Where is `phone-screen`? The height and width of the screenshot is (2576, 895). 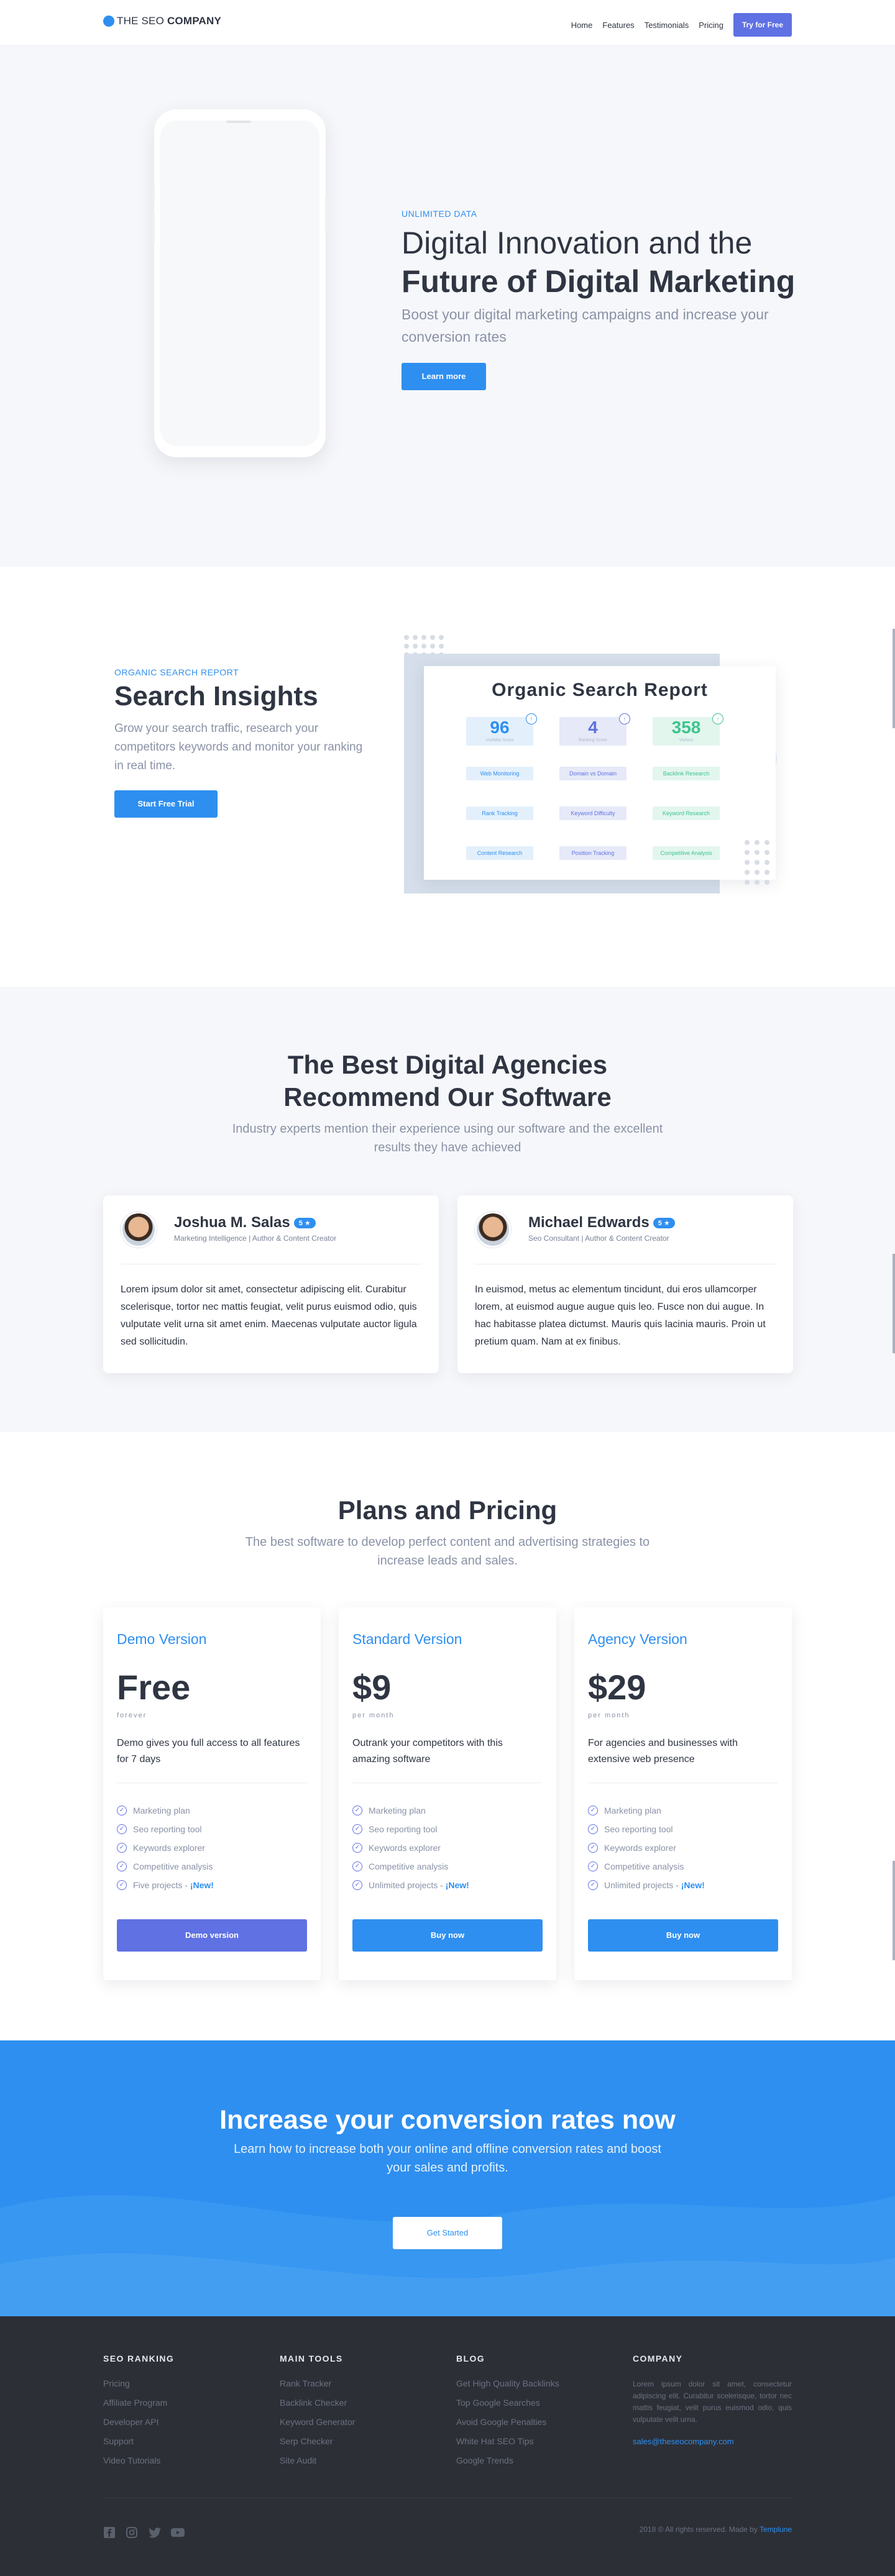 phone-screen is located at coordinates (240, 283).